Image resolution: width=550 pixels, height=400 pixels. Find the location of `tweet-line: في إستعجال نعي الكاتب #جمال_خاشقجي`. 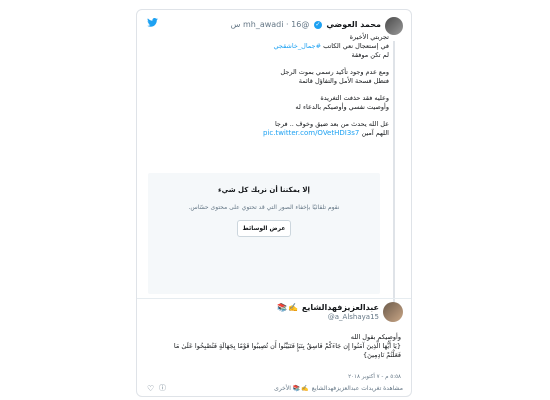

tweet-line: في إستعجال نعي الكاتب #جمال_خاشقجي is located at coordinates (331, 46).